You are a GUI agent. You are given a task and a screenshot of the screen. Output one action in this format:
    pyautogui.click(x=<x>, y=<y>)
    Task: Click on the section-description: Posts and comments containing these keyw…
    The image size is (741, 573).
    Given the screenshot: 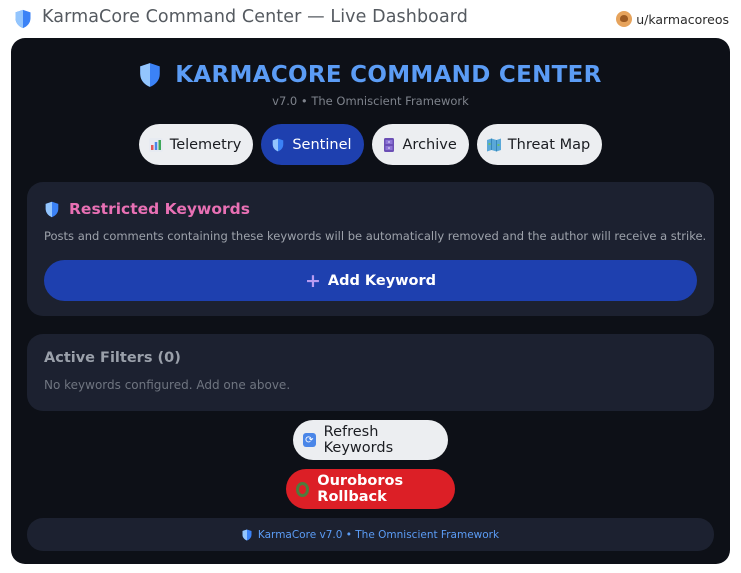 What is the action you would take?
    pyautogui.click(x=375, y=236)
    